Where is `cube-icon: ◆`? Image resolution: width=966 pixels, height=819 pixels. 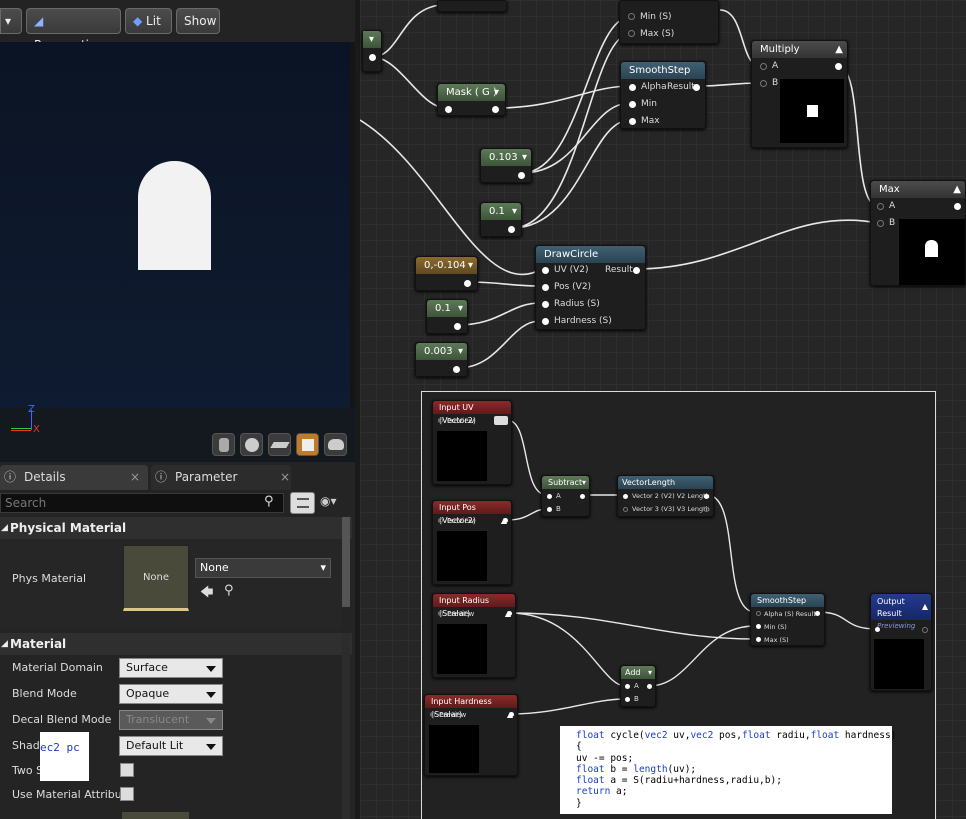
cube-icon: ◆ is located at coordinates (140, 21).